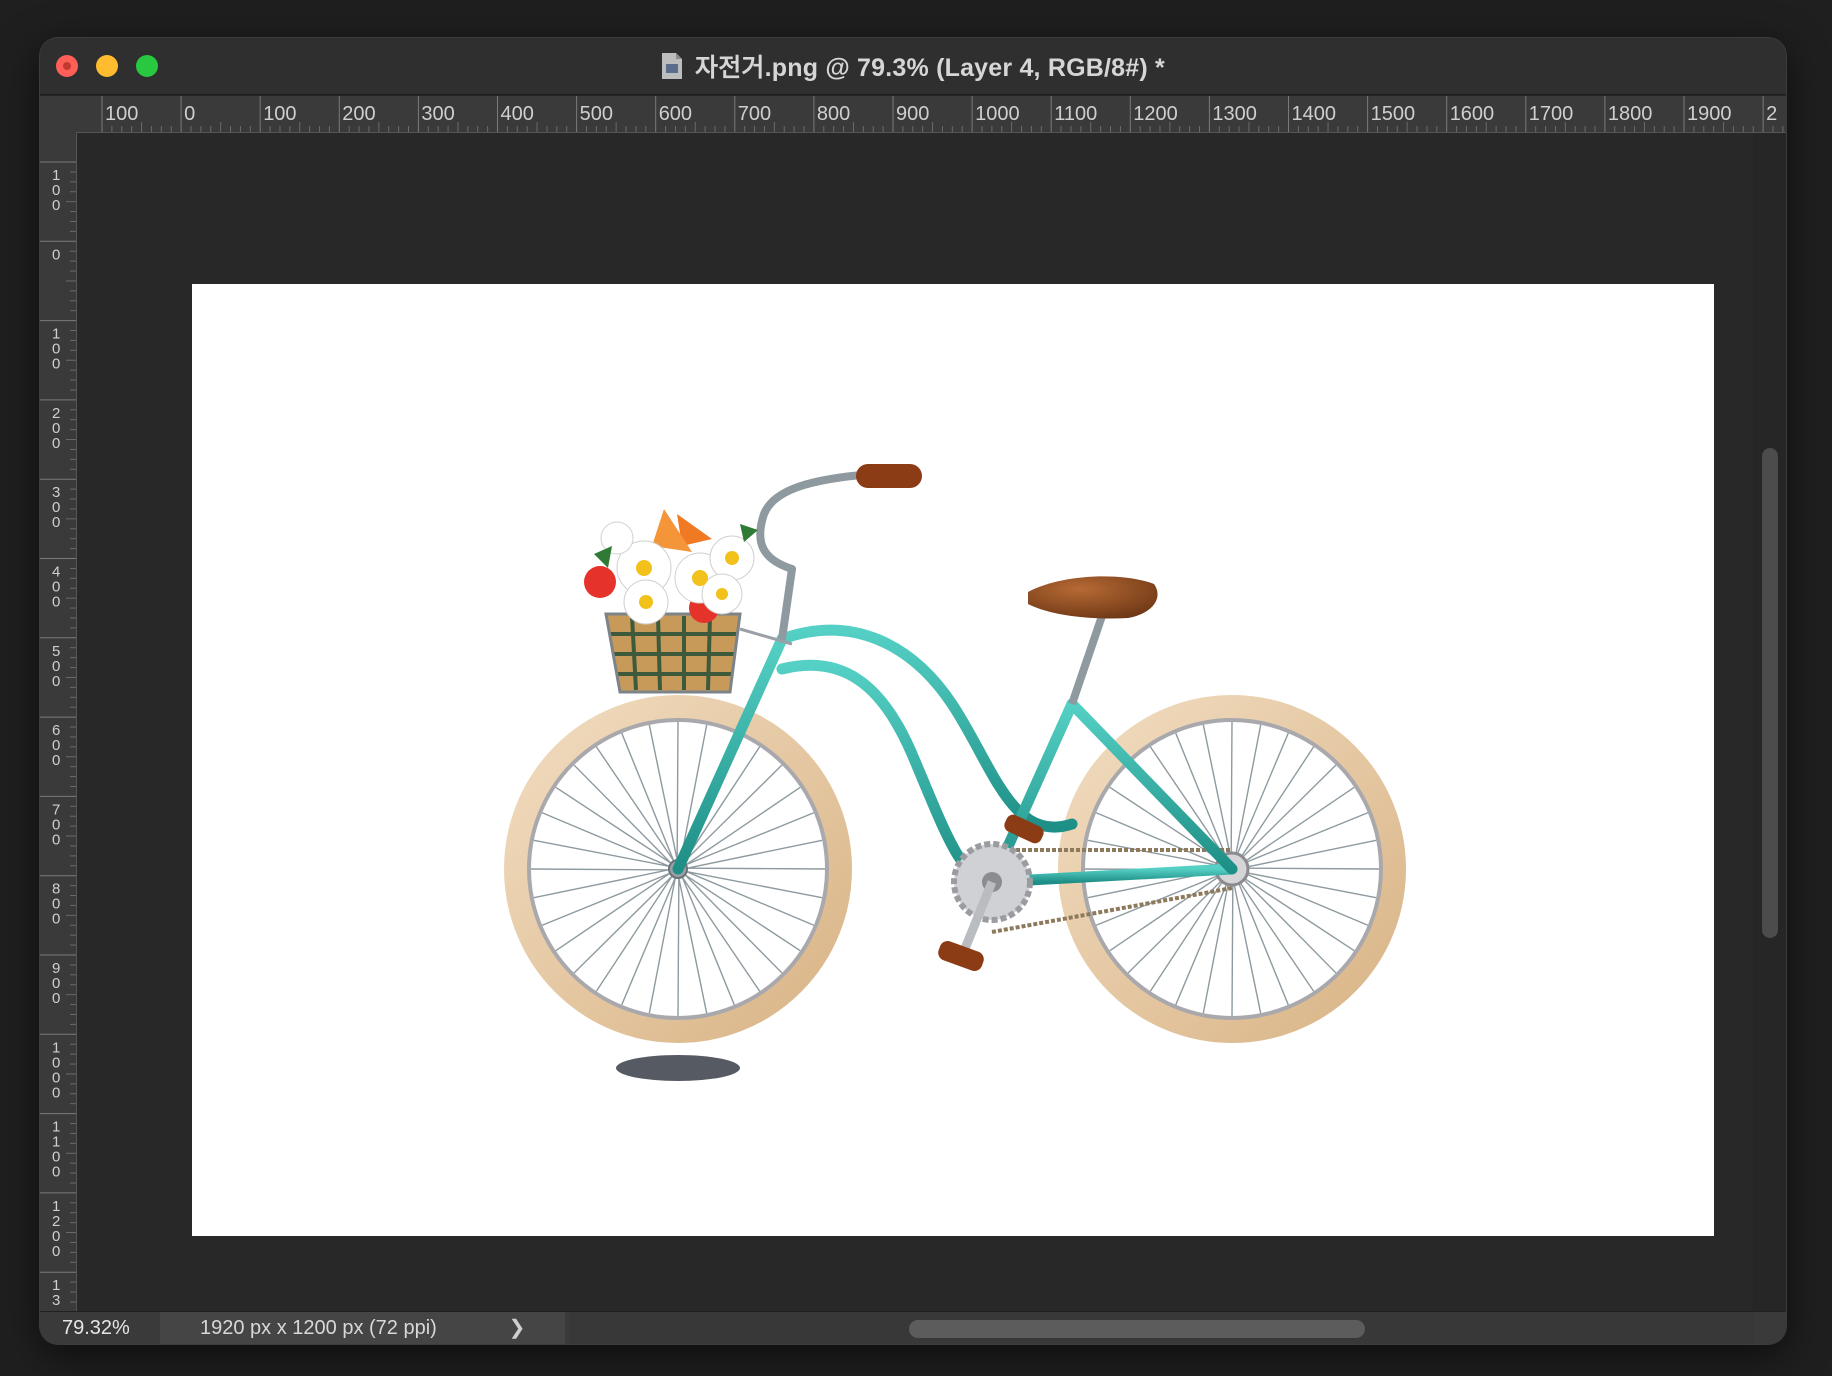  Describe the element at coordinates (1234, 114) in the screenshot. I see `ruler-label: 1300` at that location.